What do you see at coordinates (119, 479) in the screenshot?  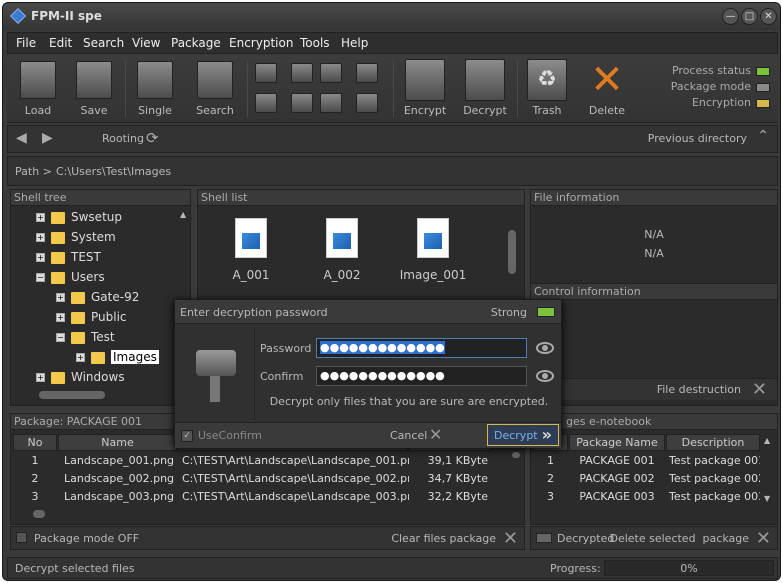 I see `table-cell: Landscape_002.png` at bounding box center [119, 479].